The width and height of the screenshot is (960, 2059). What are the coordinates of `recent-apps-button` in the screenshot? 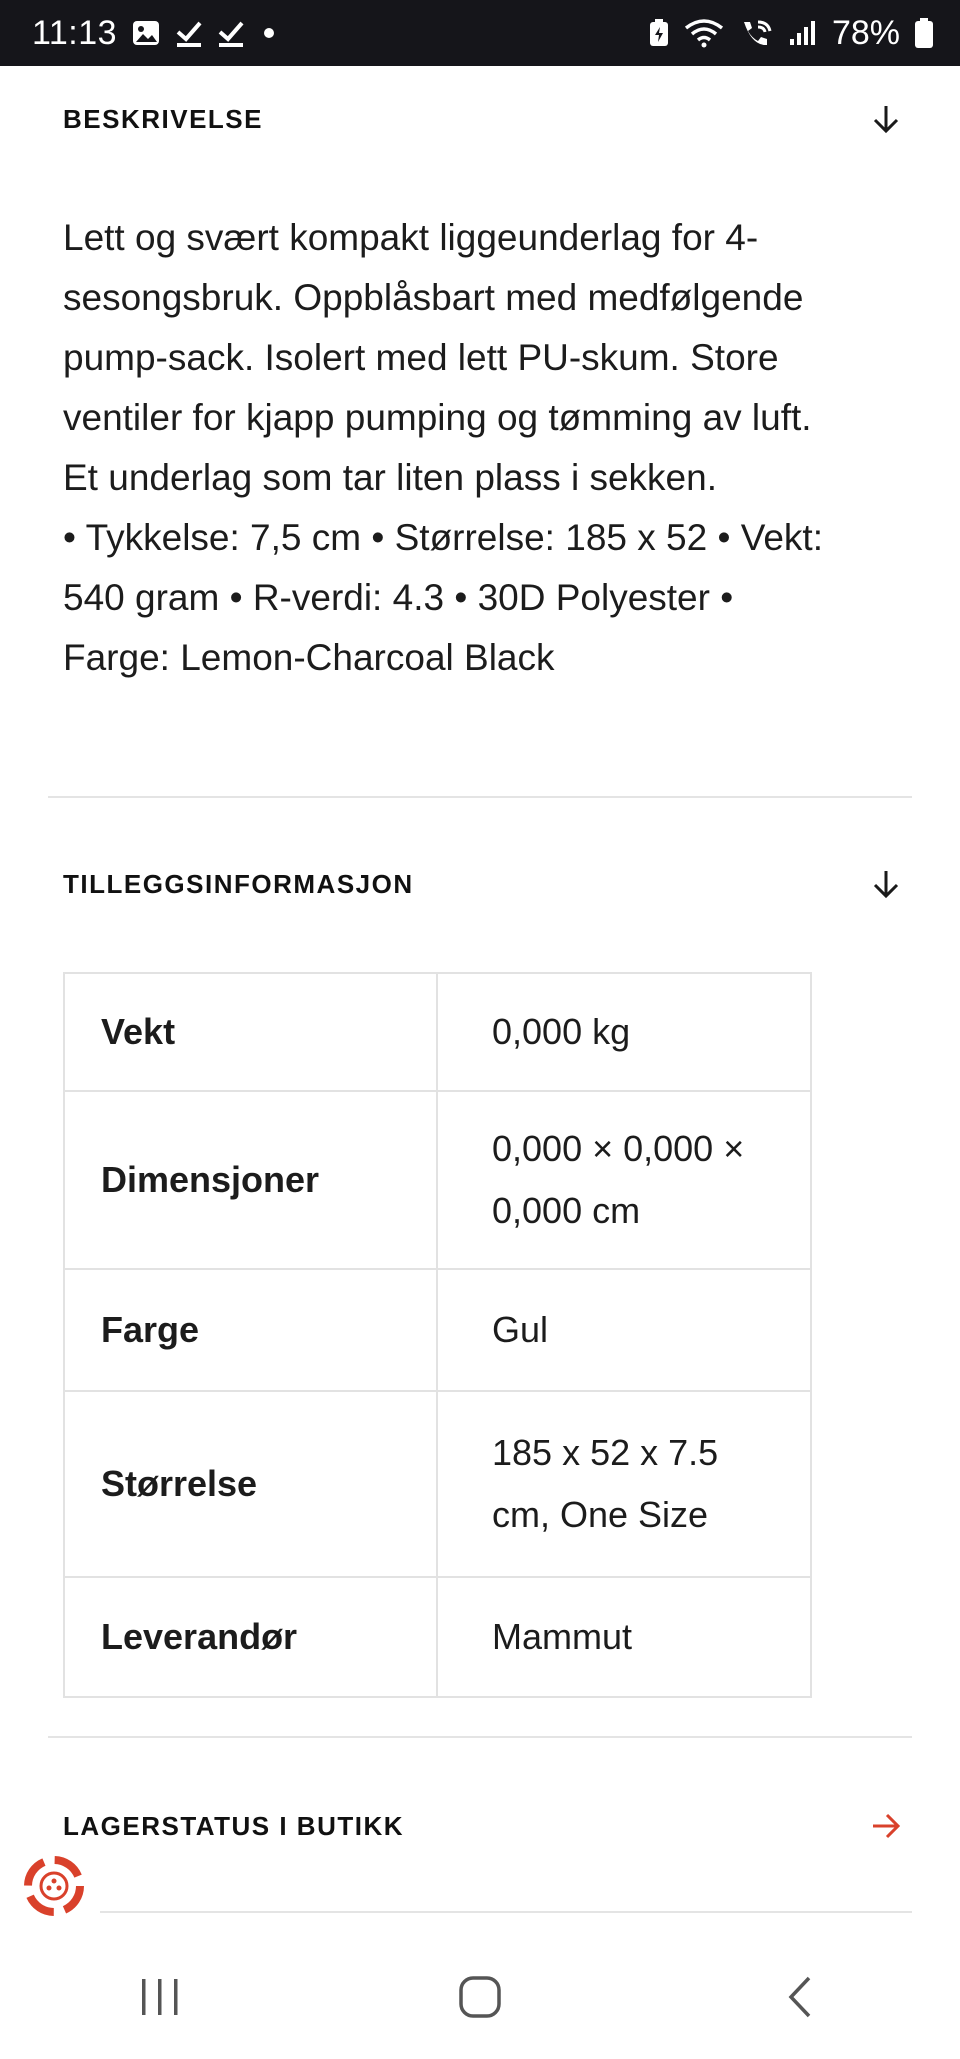 It's located at (160, 2000).